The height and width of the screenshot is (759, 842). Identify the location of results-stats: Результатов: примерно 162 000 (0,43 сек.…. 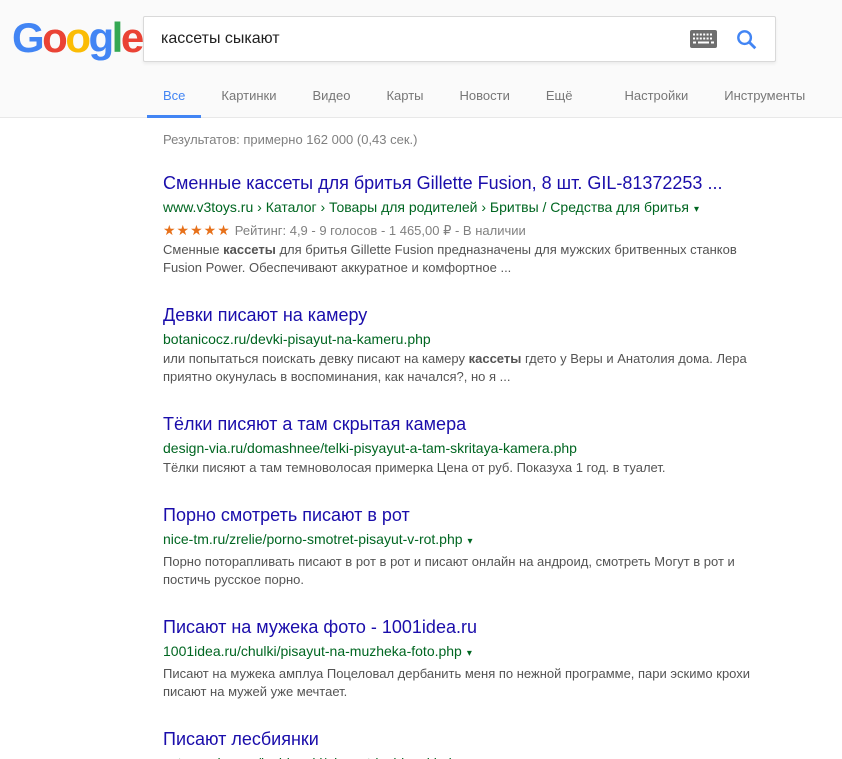
(290, 139).